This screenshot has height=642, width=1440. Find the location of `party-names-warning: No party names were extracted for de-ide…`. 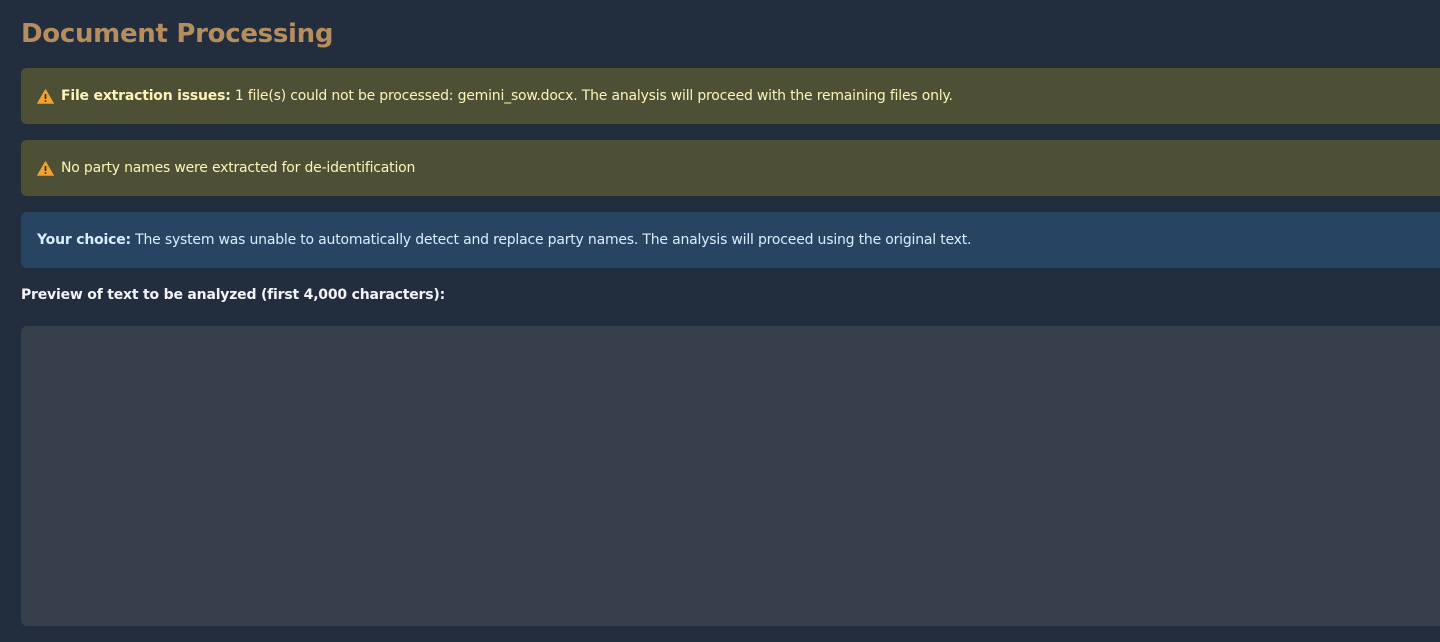

party-names-warning: No party names were extracted for de-ide… is located at coordinates (730, 168).